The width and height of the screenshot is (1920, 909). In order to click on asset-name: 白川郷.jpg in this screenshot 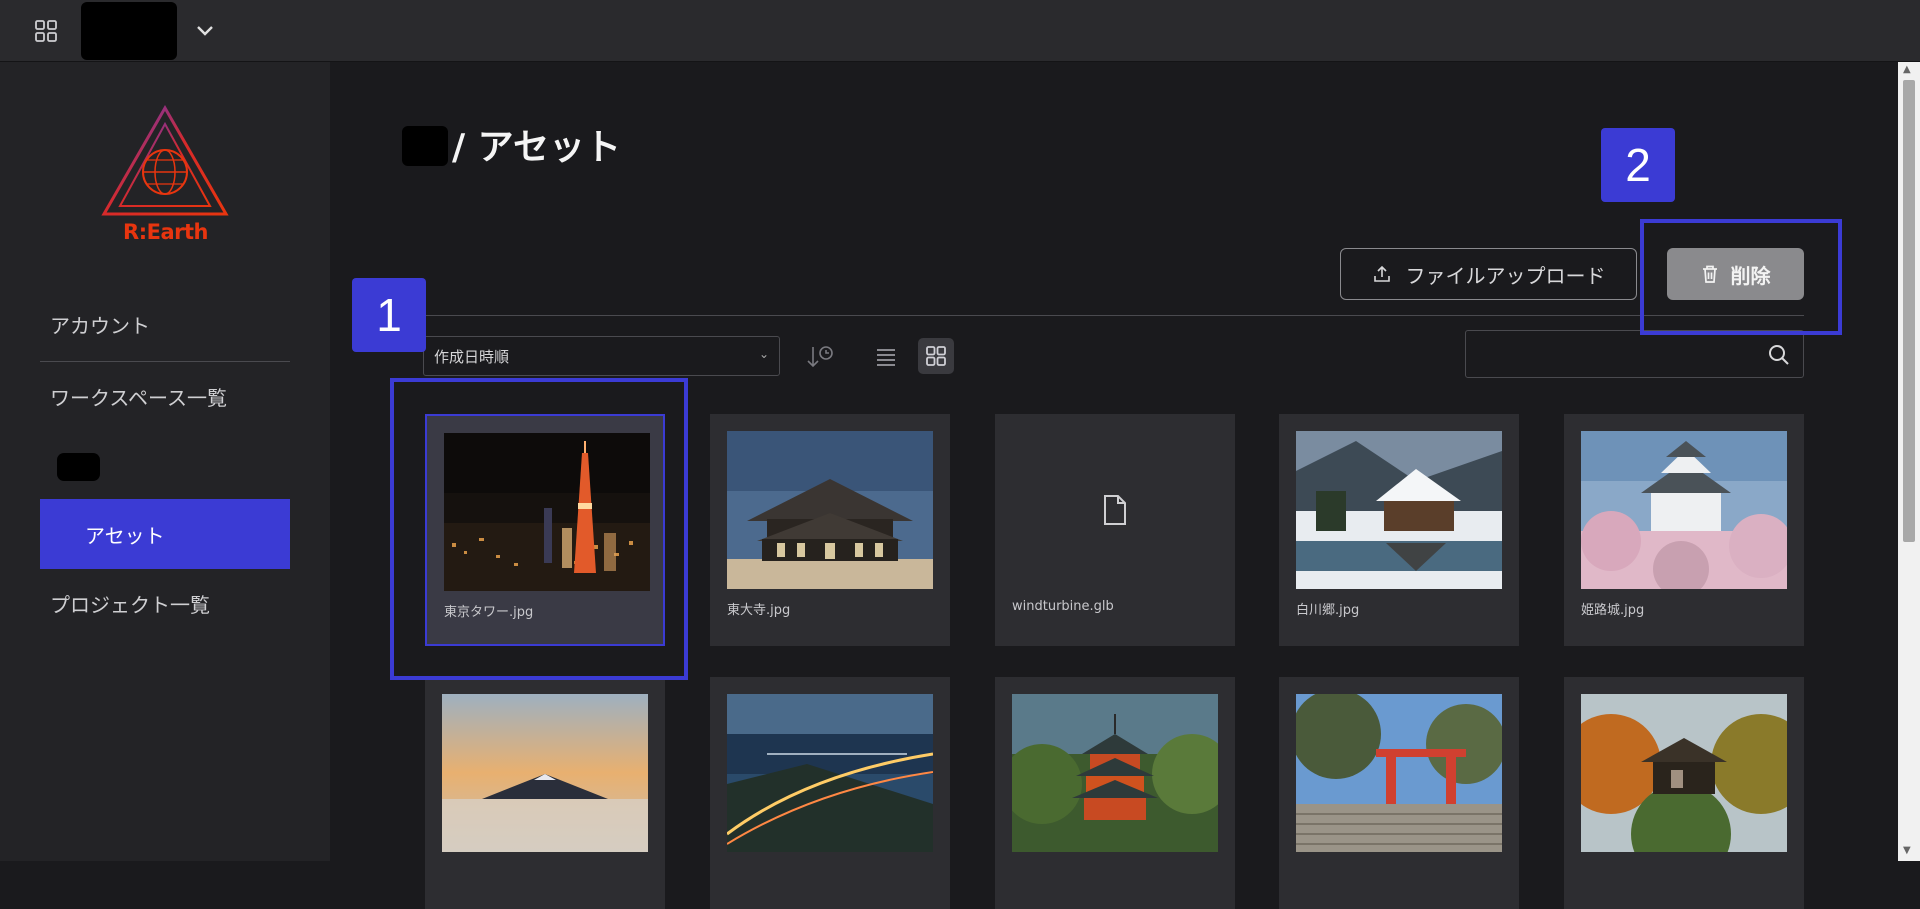, I will do `click(1328, 610)`.